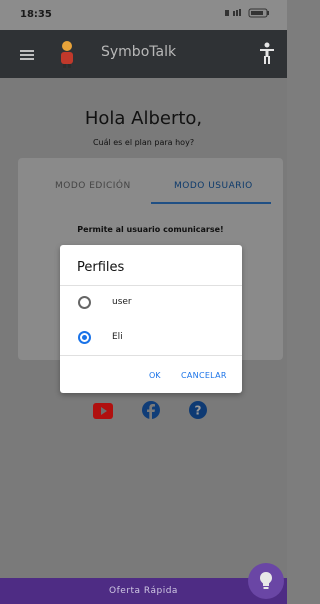  Describe the element at coordinates (267, 53) in the screenshot. I see `accessibility-icon` at that location.